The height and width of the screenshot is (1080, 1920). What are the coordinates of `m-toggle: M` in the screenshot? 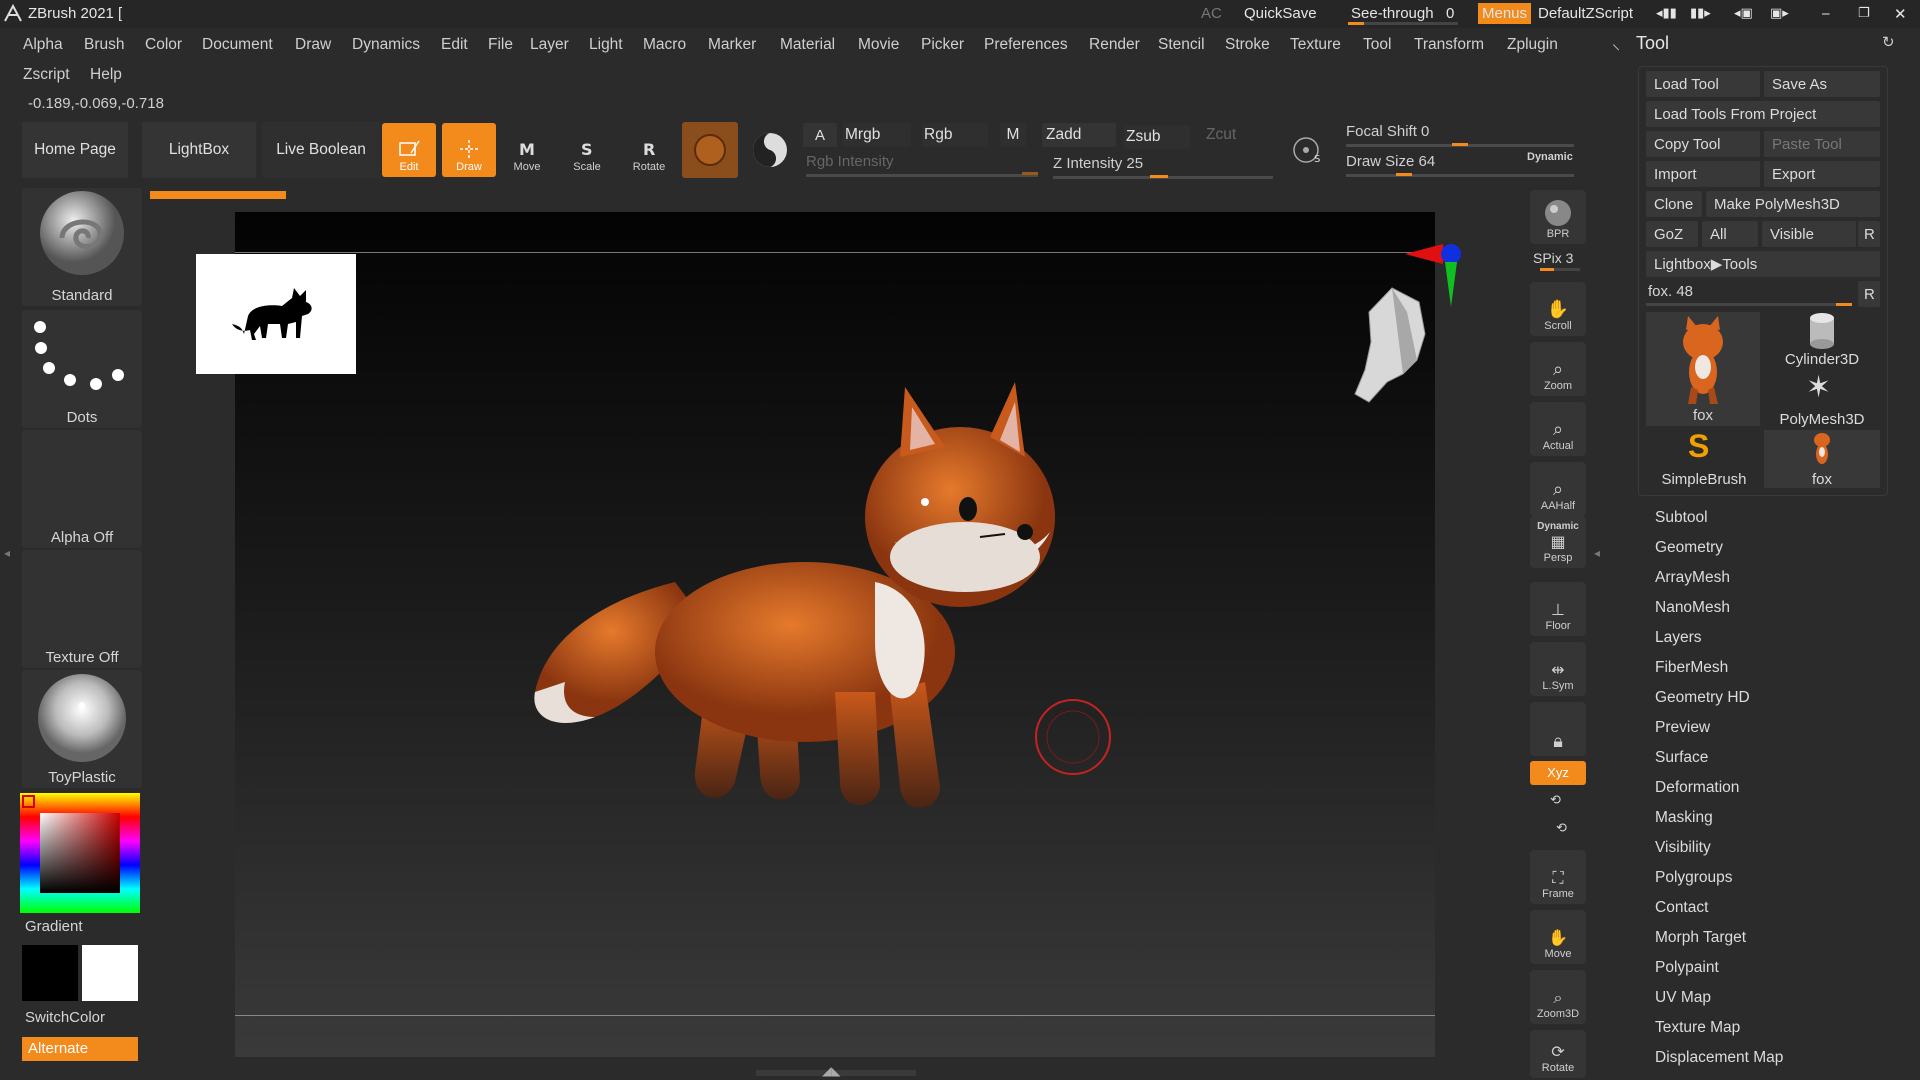 It's located at (1013, 135).